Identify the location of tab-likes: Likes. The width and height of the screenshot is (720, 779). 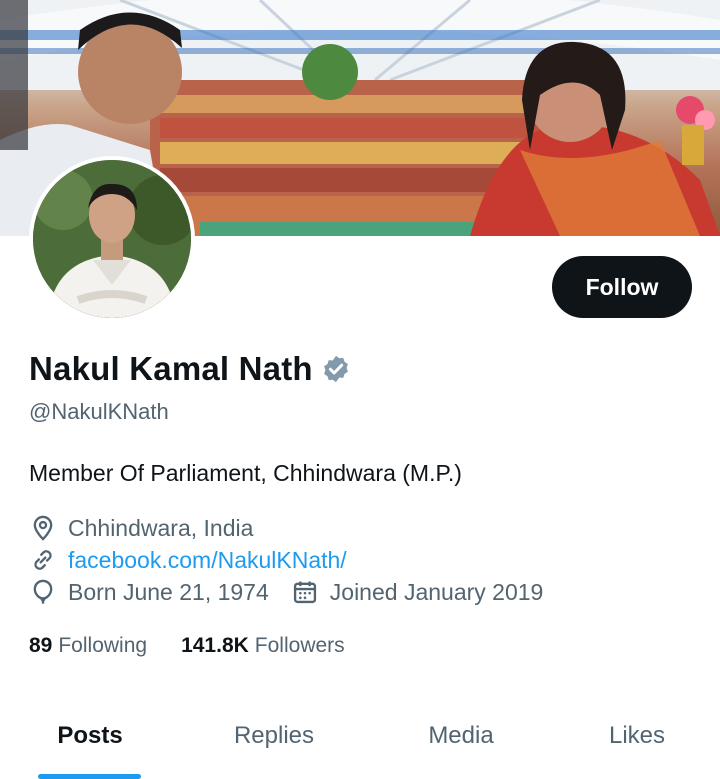
(637, 747).